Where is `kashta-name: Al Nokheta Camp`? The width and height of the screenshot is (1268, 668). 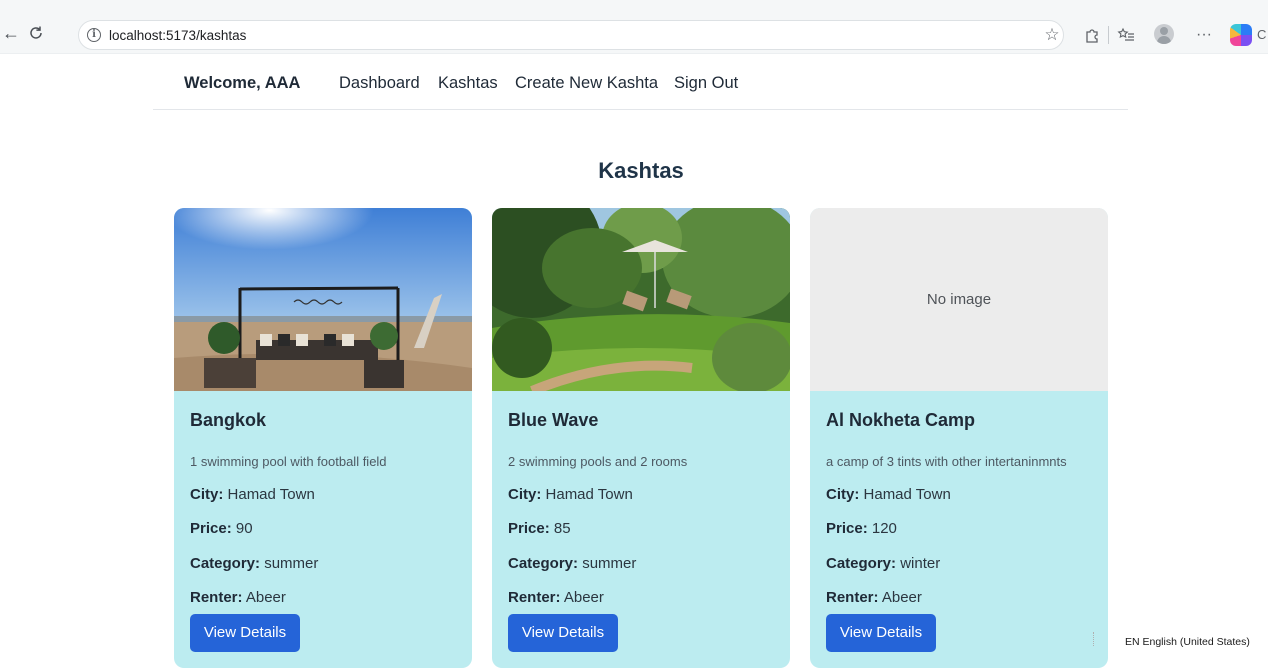
kashta-name: Al Nokheta Camp is located at coordinates (901, 420).